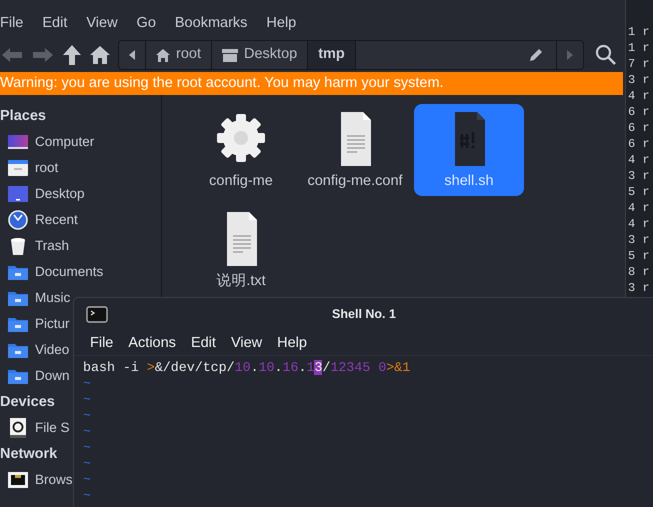 The width and height of the screenshot is (653, 507). Describe the element at coordinates (60, 194) in the screenshot. I see `sidebar-item: Desktop` at that location.